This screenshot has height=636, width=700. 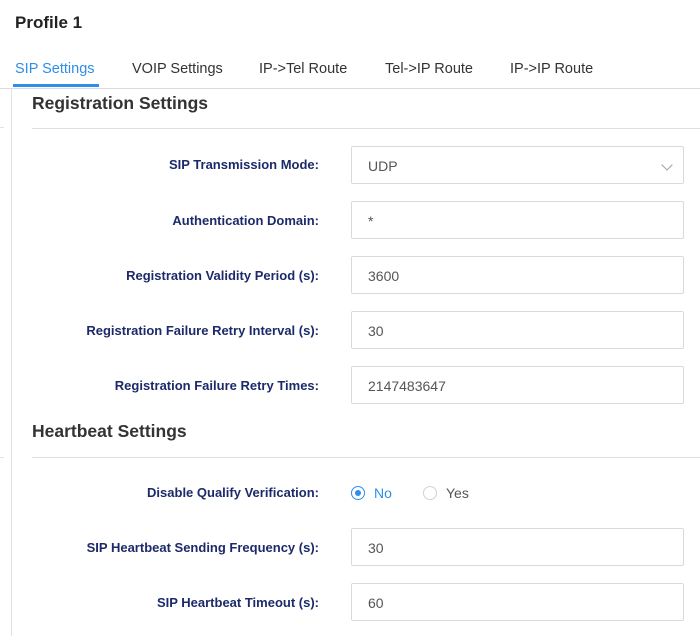 What do you see at coordinates (429, 69) in the screenshot?
I see `tab-tel-ip-route: Tel->IP Route` at bounding box center [429, 69].